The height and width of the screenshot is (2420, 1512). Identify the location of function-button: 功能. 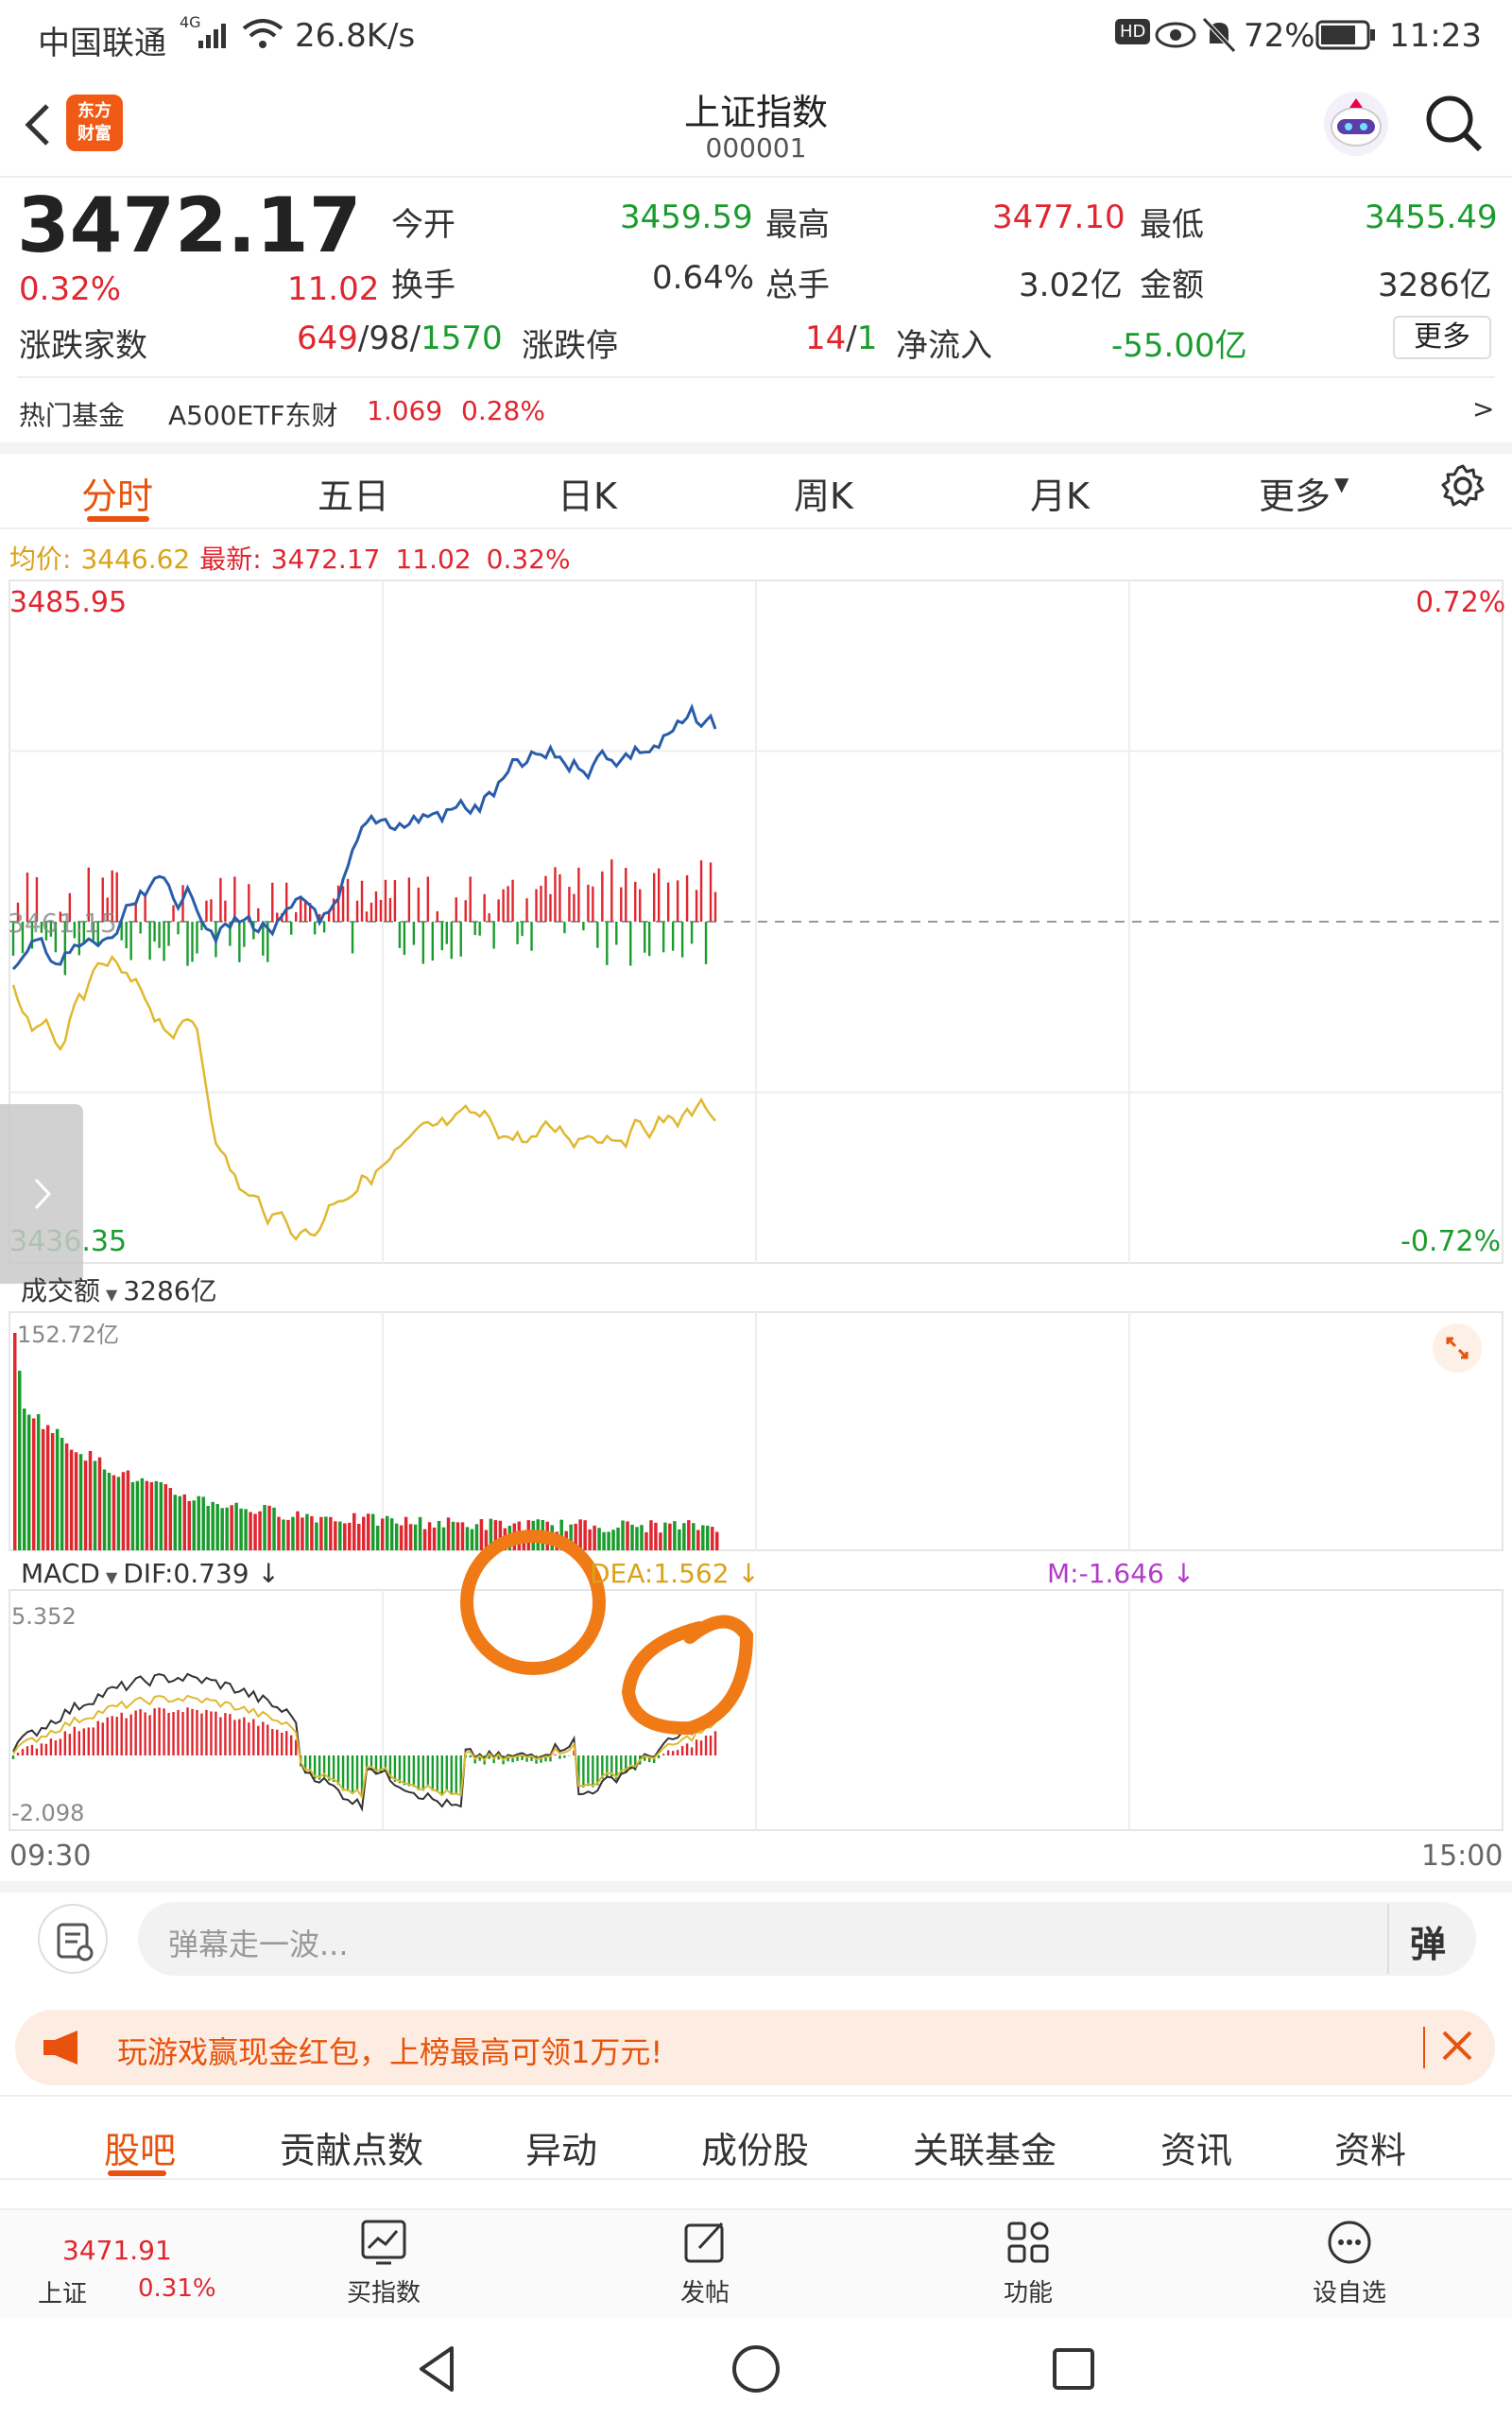
(1028, 2263).